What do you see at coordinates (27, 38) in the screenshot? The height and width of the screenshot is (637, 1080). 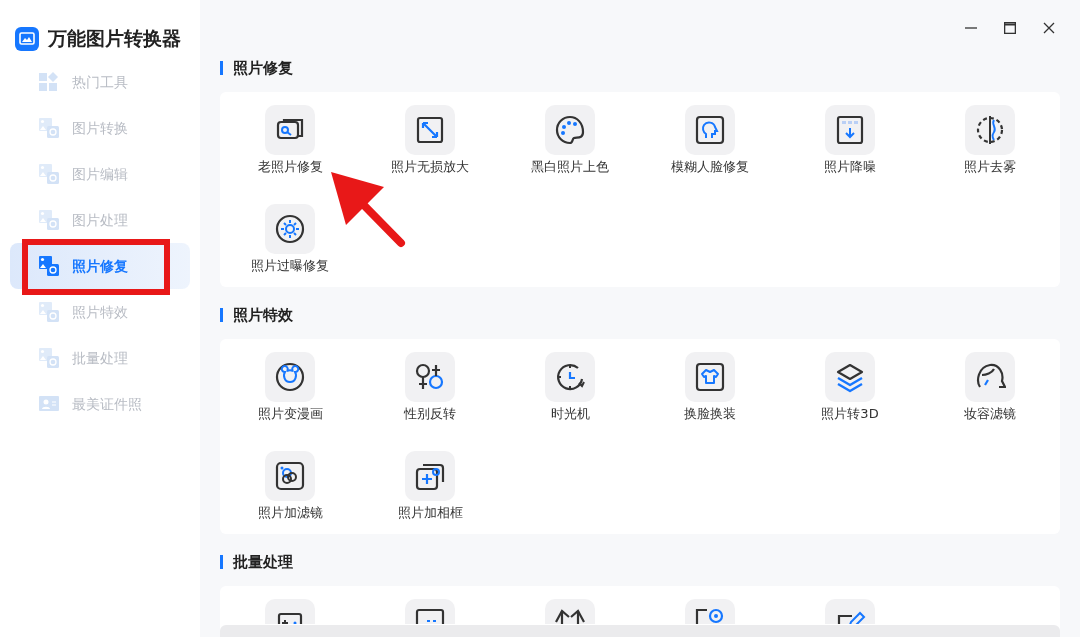 I see `app-logo-icon` at bounding box center [27, 38].